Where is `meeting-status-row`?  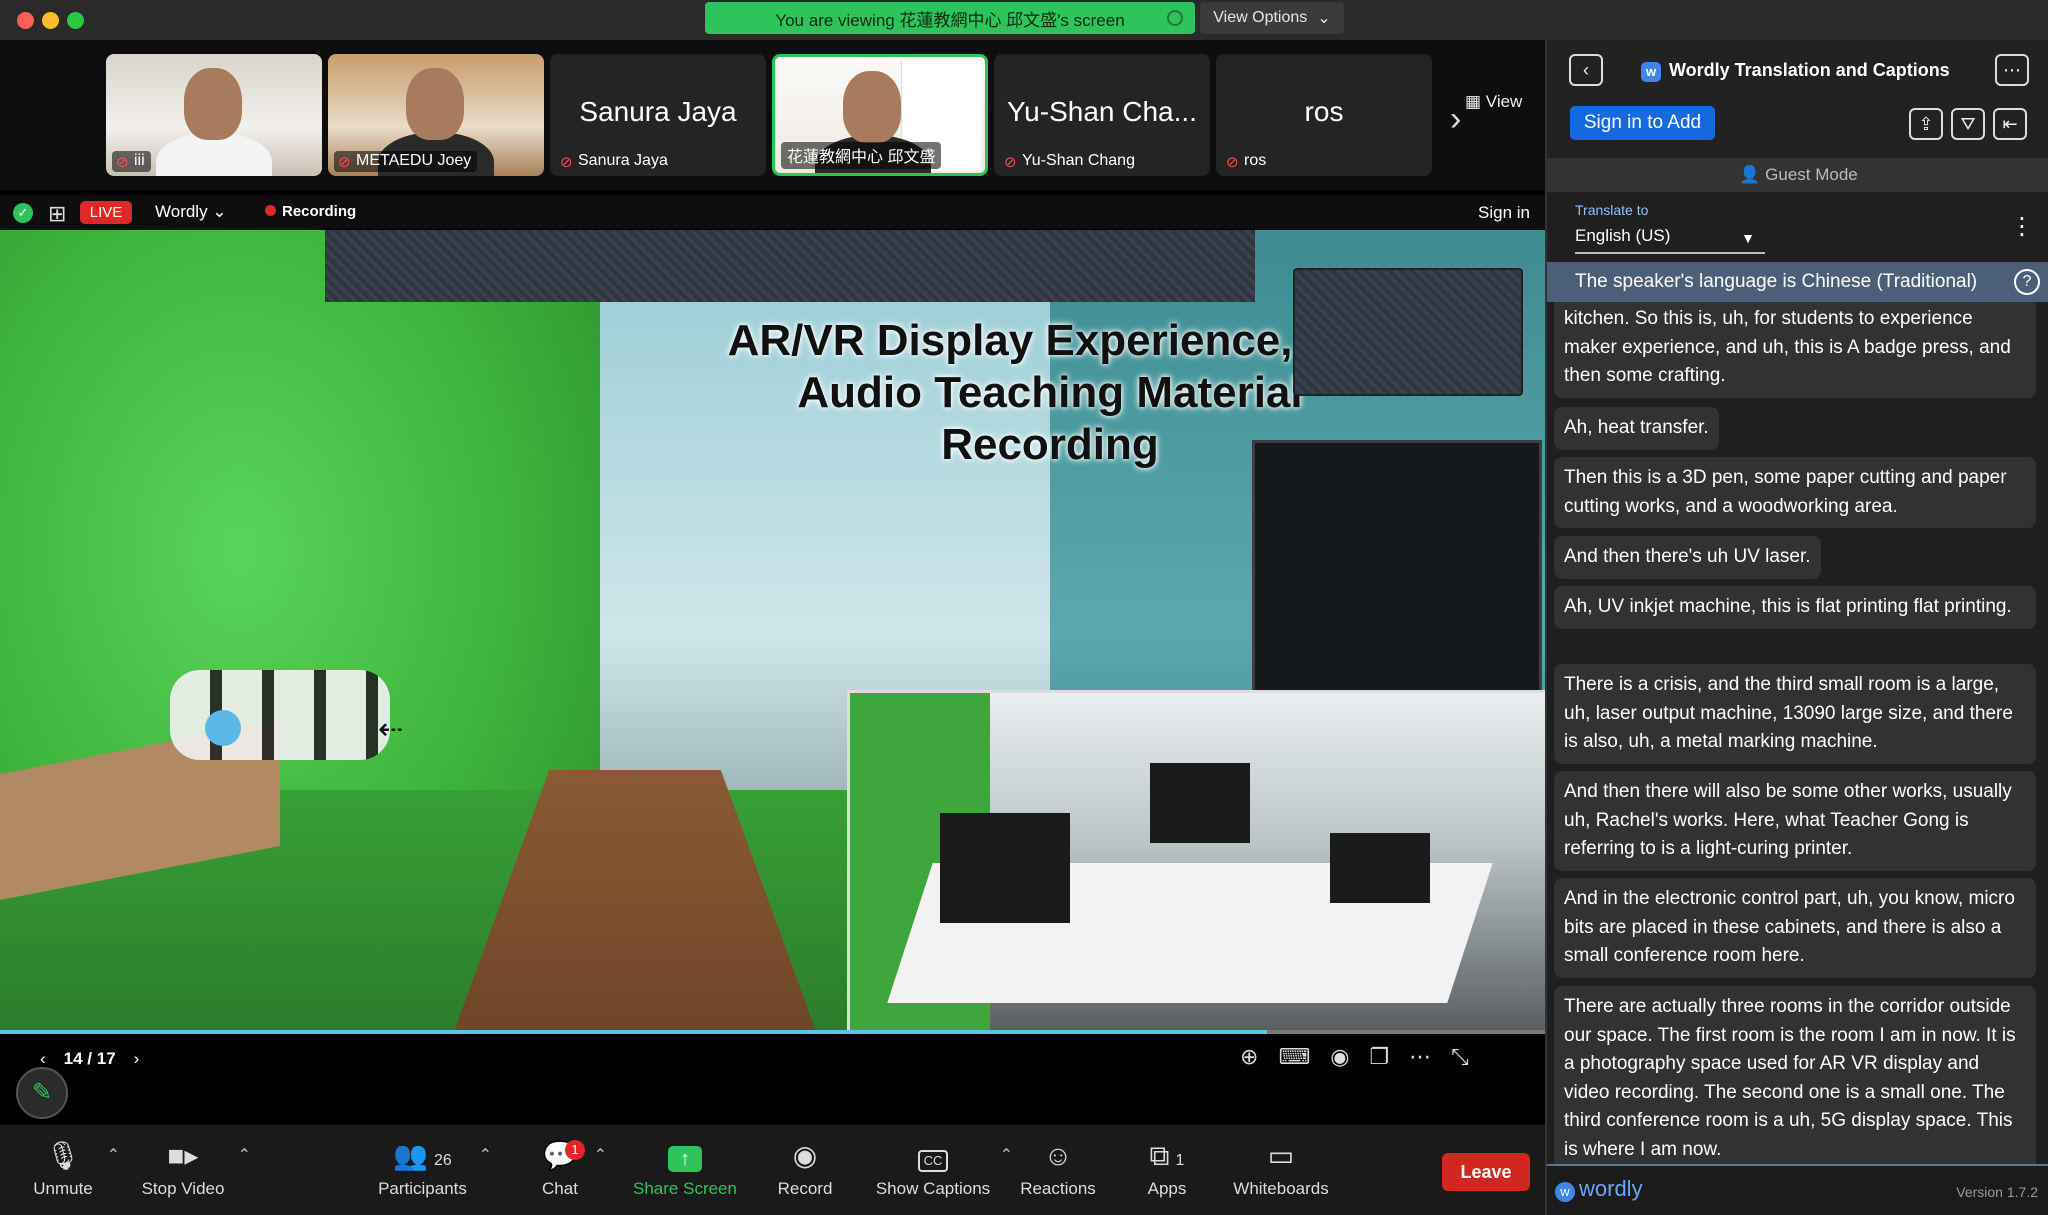 meeting-status-row is located at coordinates (772, 212).